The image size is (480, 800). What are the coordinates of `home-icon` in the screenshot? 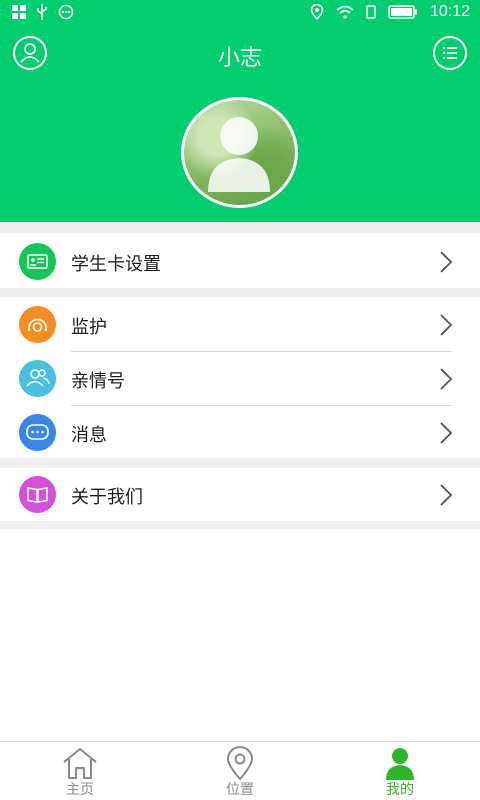 It's located at (80, 763).